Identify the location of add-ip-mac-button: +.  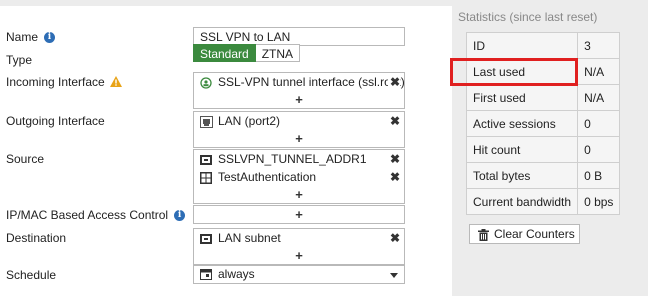
(299, 214).